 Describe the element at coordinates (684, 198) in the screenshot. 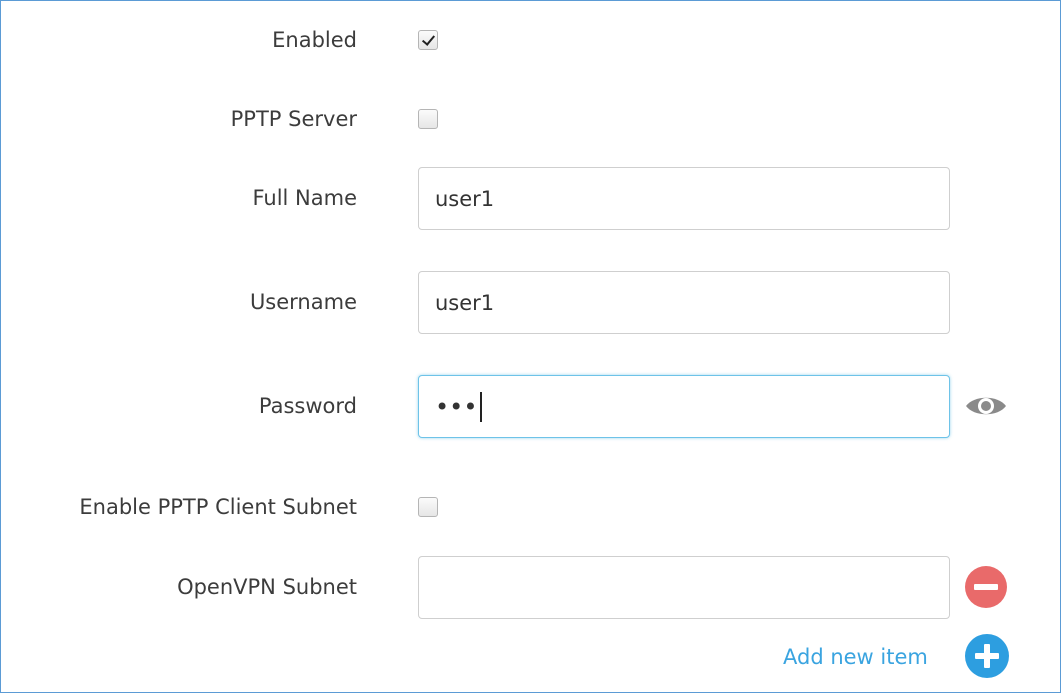

I see `full-name-input: user1` at that location.